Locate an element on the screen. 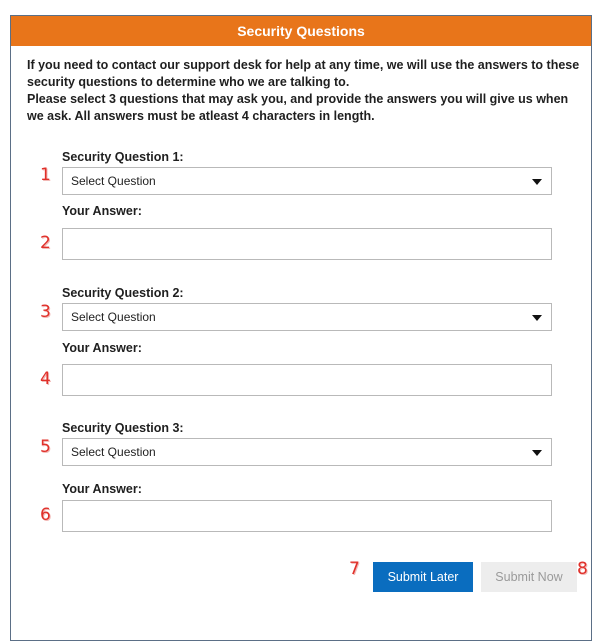 The height and width of the screenshot is (643, 594). answer-3-input is located at coordinates (307, 516).